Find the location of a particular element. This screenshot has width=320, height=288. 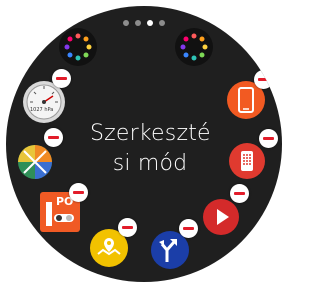

ball-icon is located at coordinates (35, 162).